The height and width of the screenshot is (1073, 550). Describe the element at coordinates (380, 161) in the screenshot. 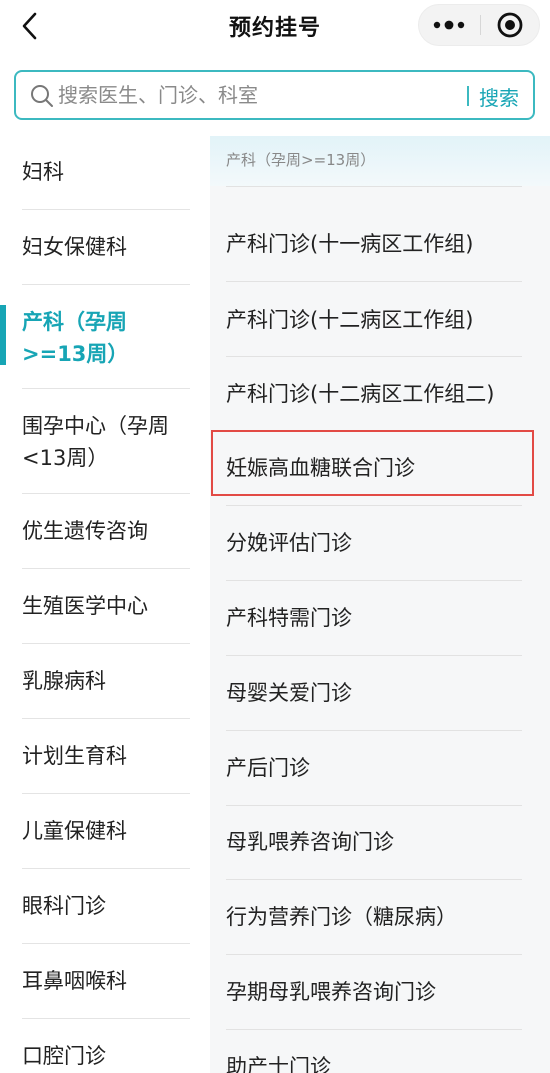

I see `clinic-section-header: 产科（孕周>=13周）` at that location.